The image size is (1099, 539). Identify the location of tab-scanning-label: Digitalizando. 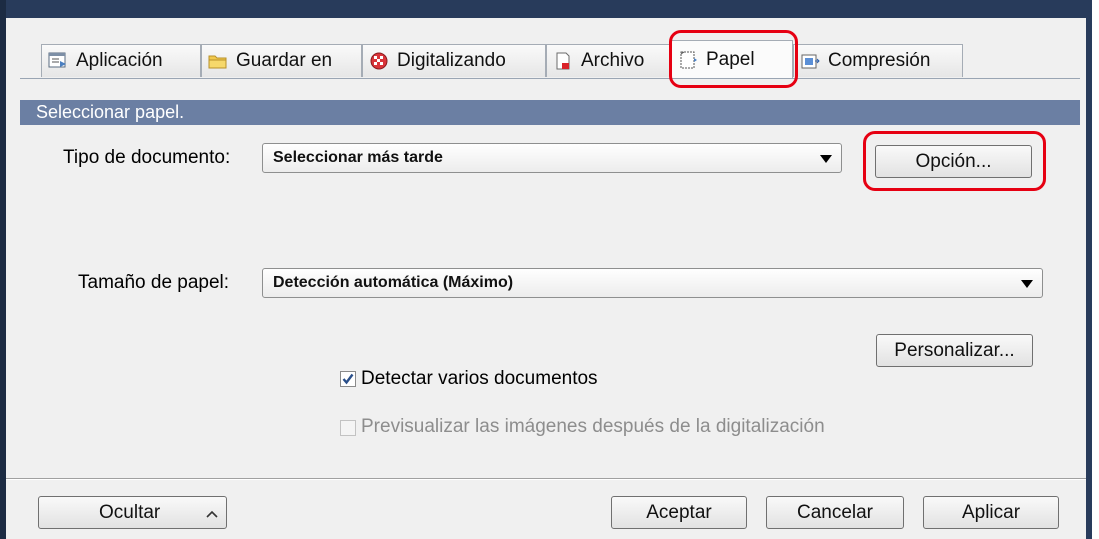
(451, 60).